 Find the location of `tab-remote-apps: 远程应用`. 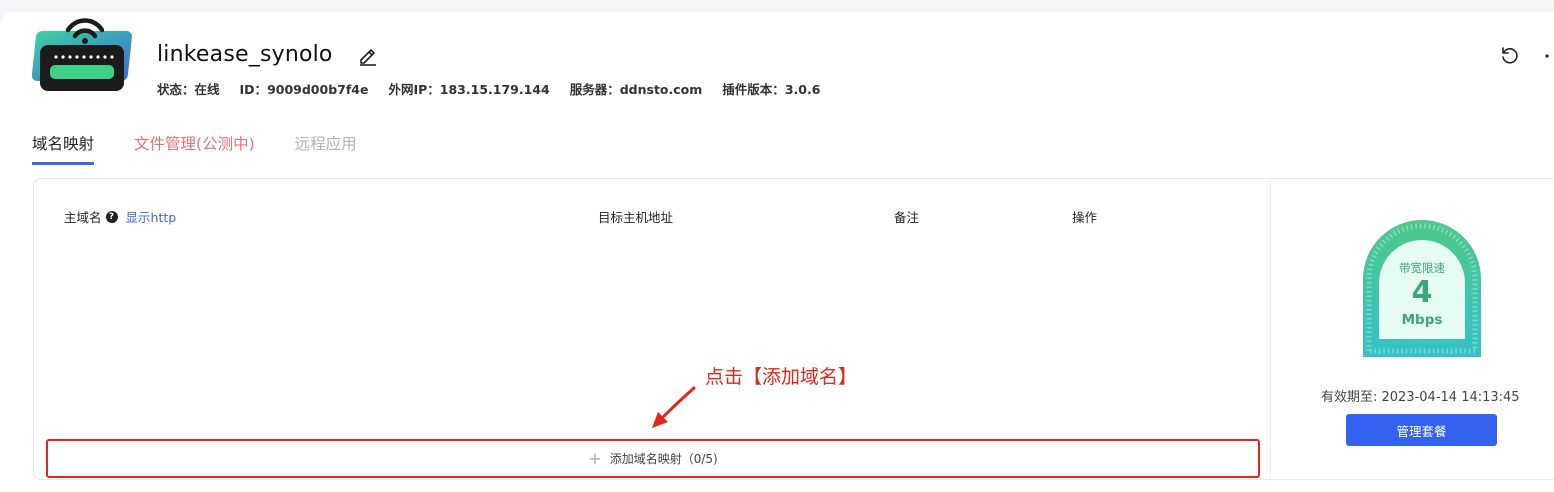

tab-remote-apps: 远程应用 is located at coordinates (326, 148).